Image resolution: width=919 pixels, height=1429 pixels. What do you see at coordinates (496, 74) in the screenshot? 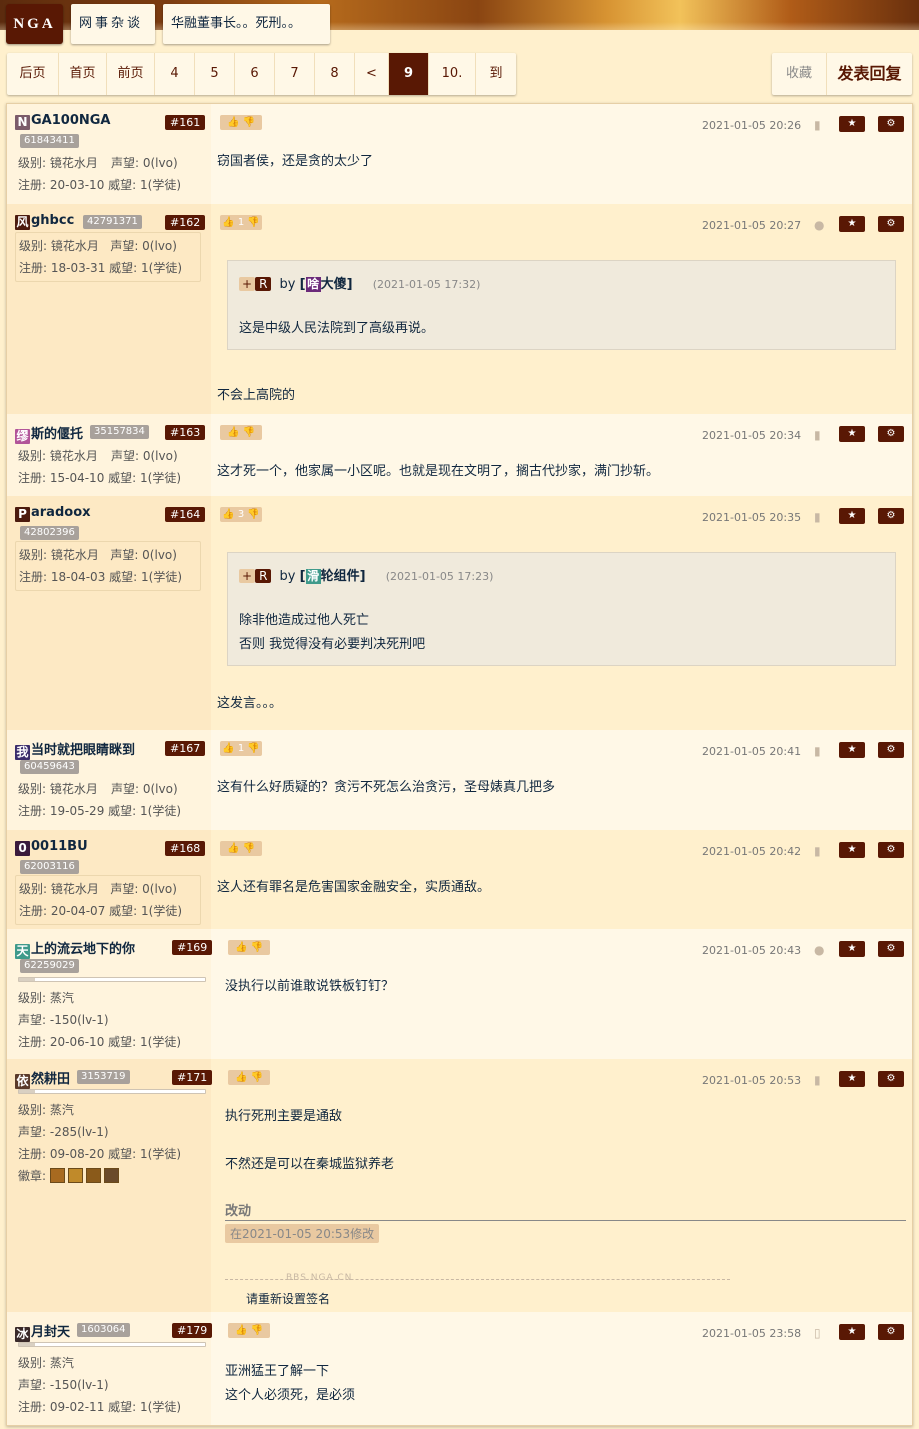
I see `pager-goto: 到` at bounding box center [496, 74].